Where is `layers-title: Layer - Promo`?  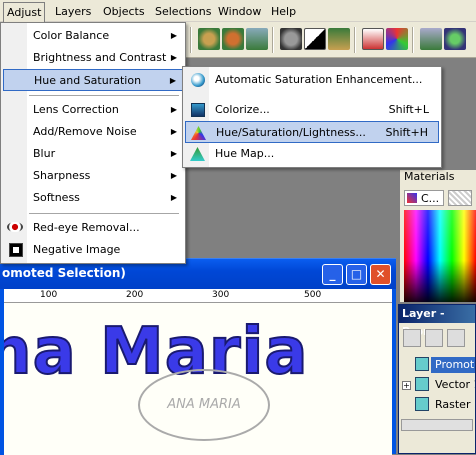
layers-title: Layer - Promo is located at coordinates (437, 321).